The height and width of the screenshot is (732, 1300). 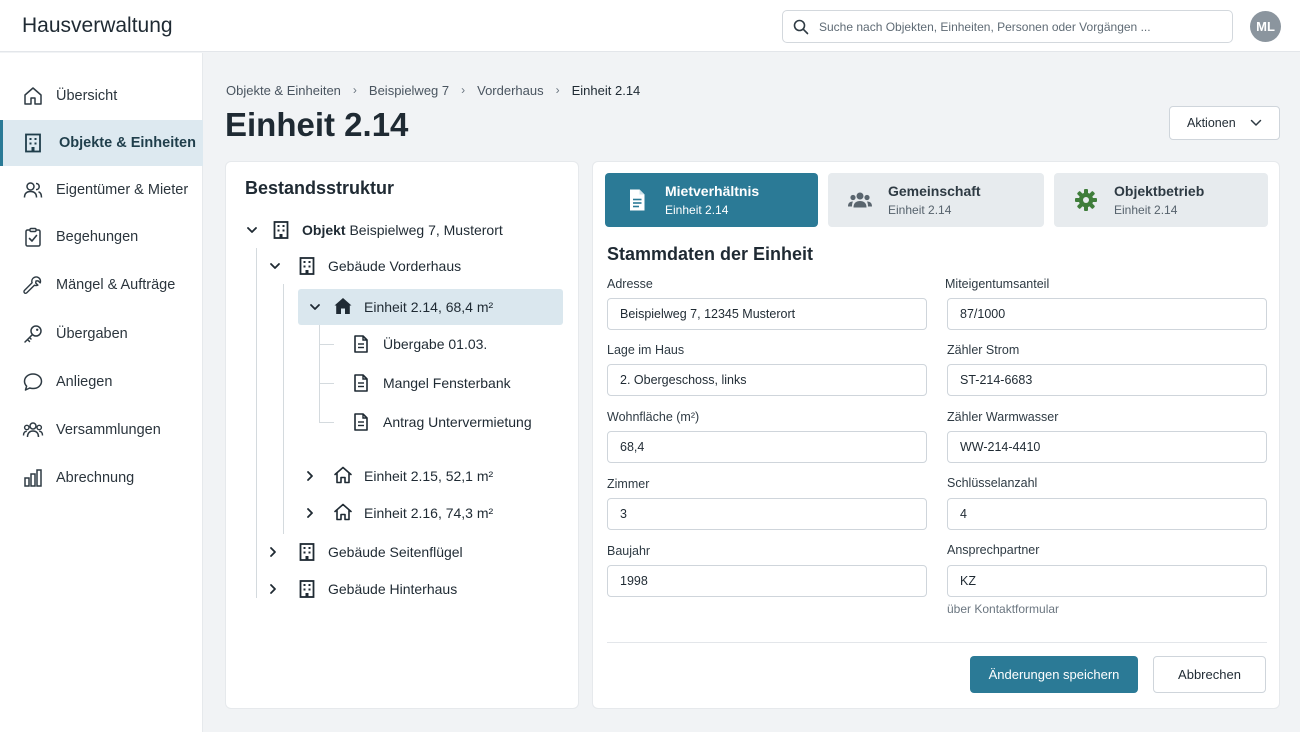 I want to click on app-header: Hausverwaltung ML, so click(x=650, y=26).